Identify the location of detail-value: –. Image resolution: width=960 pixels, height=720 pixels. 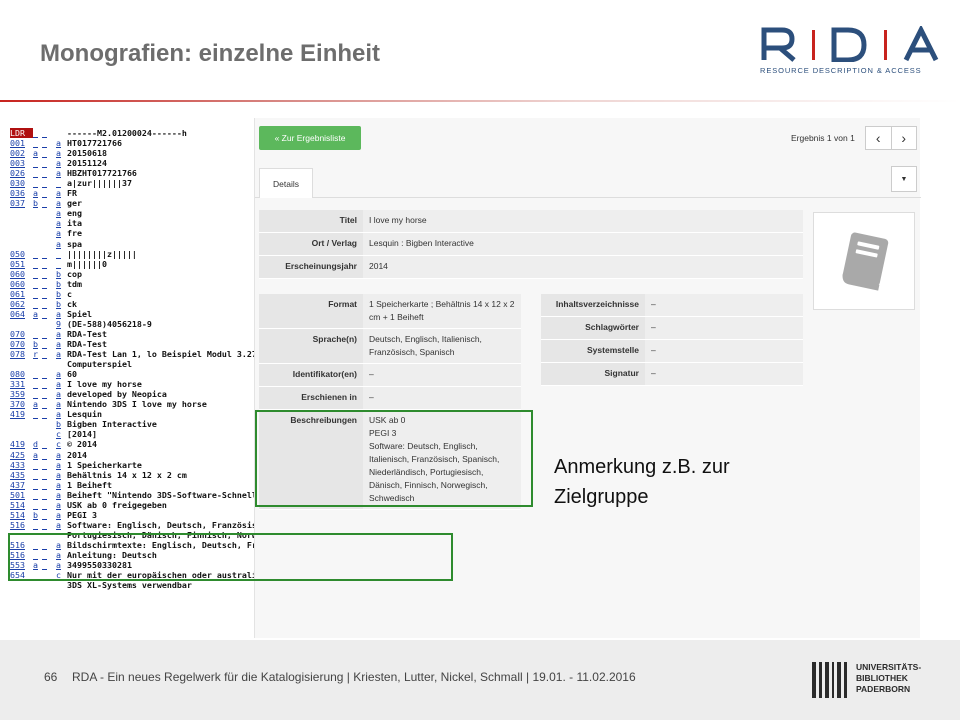
(724, 305).